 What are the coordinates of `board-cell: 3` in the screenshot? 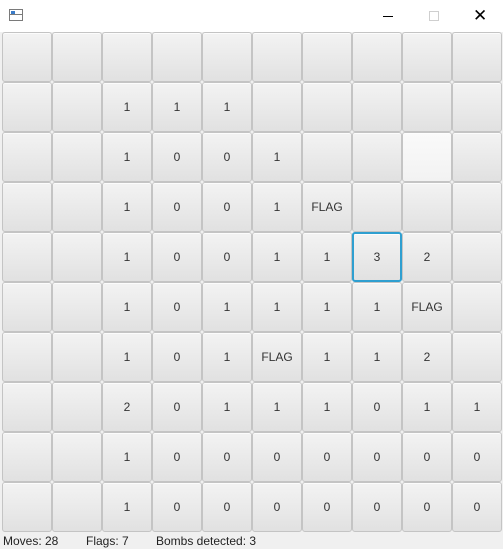 It's located at (377, 257).